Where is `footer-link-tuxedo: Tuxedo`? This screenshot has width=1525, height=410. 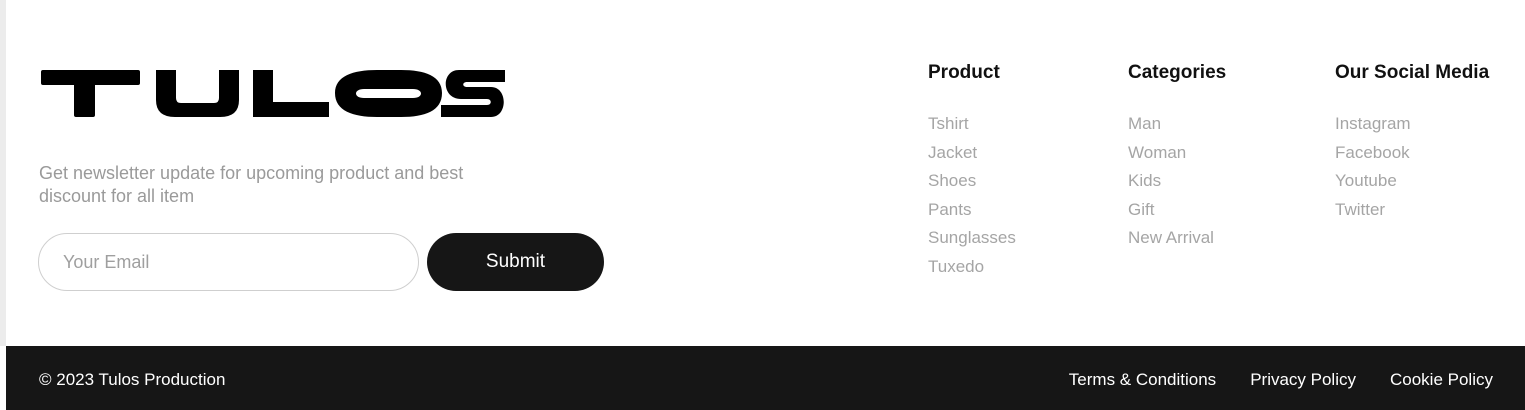
footer-link-tuxedo: Tuxedo is located at coordinates (972, 267).